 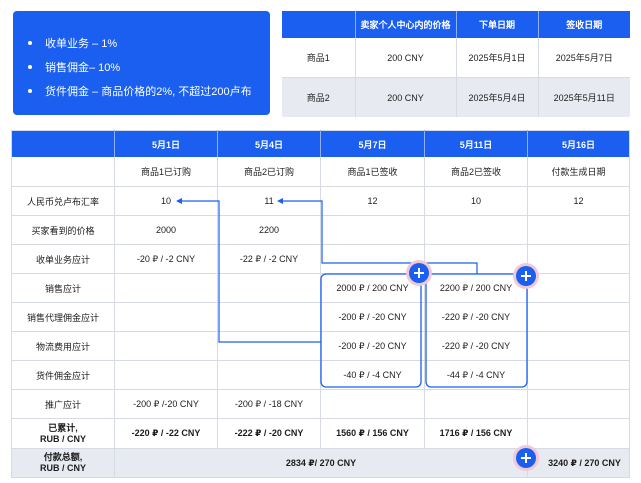 What do you see at coordinates (63, 201) in the screenshot?
I see `row-label: 人民币兑卢布汇率` at bounding box center [63, 201].